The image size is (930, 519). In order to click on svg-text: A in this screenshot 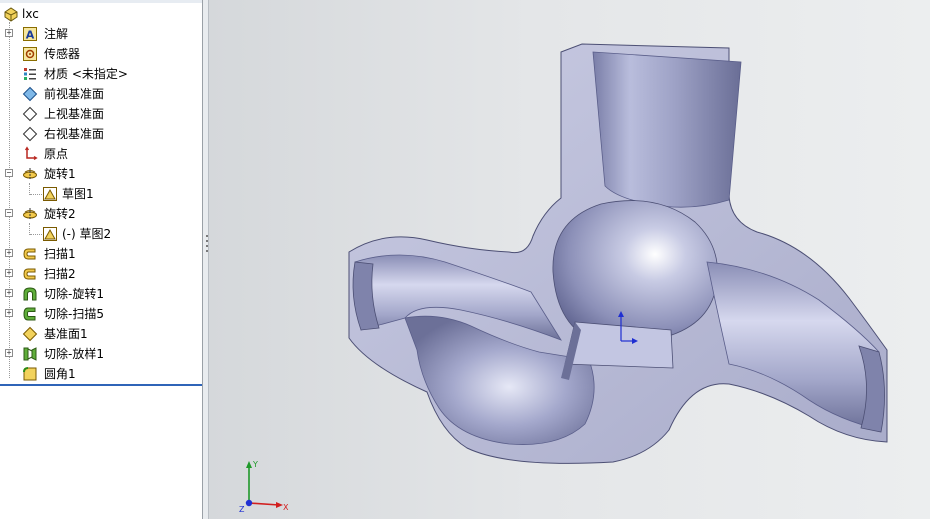, I will do `click(30, 35)`.